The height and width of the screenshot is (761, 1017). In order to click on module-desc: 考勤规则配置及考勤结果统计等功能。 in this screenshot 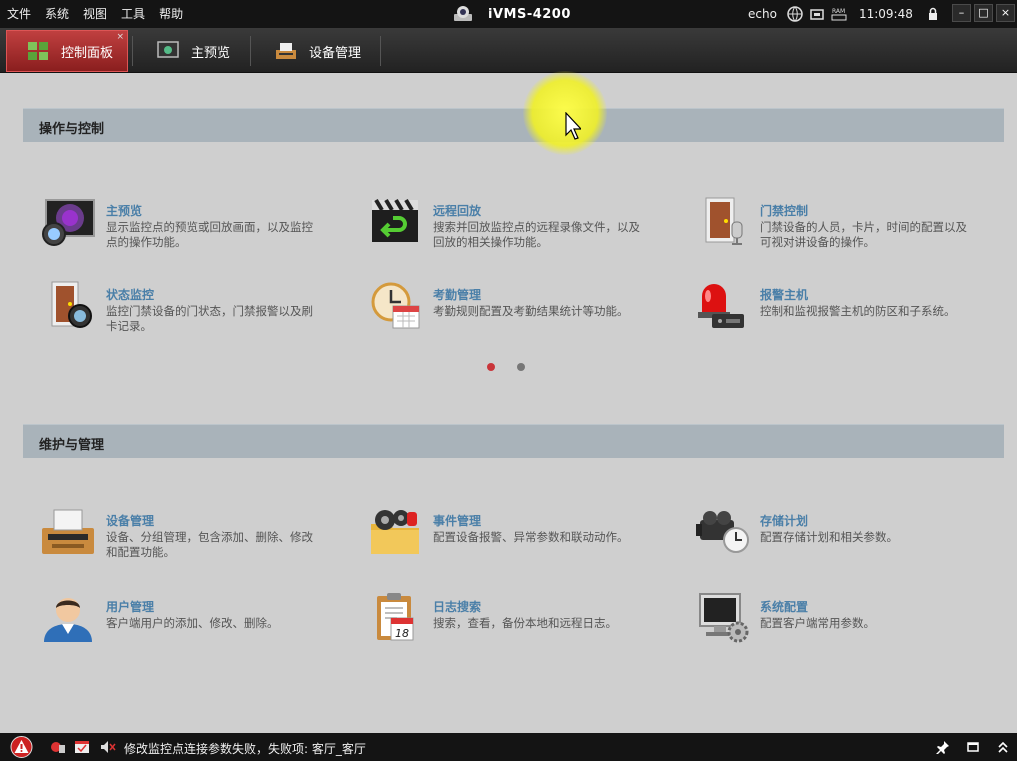, I will do `click(531, 311)`.